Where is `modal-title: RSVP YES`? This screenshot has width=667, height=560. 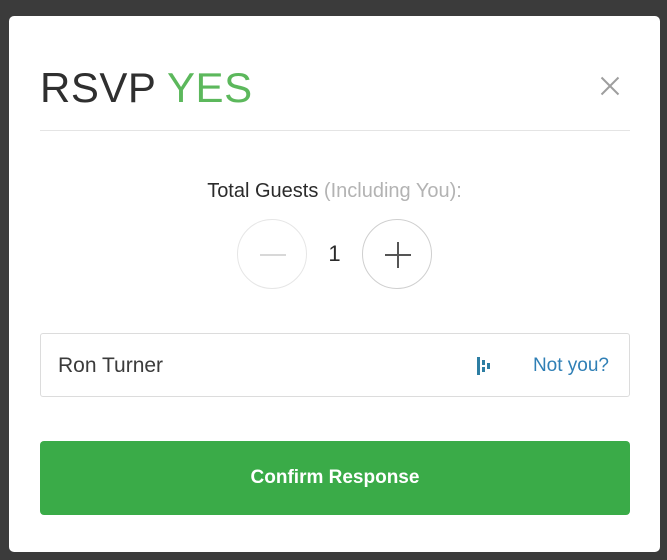
modal-title: RSVP YES is located at coordinates (146, 88).